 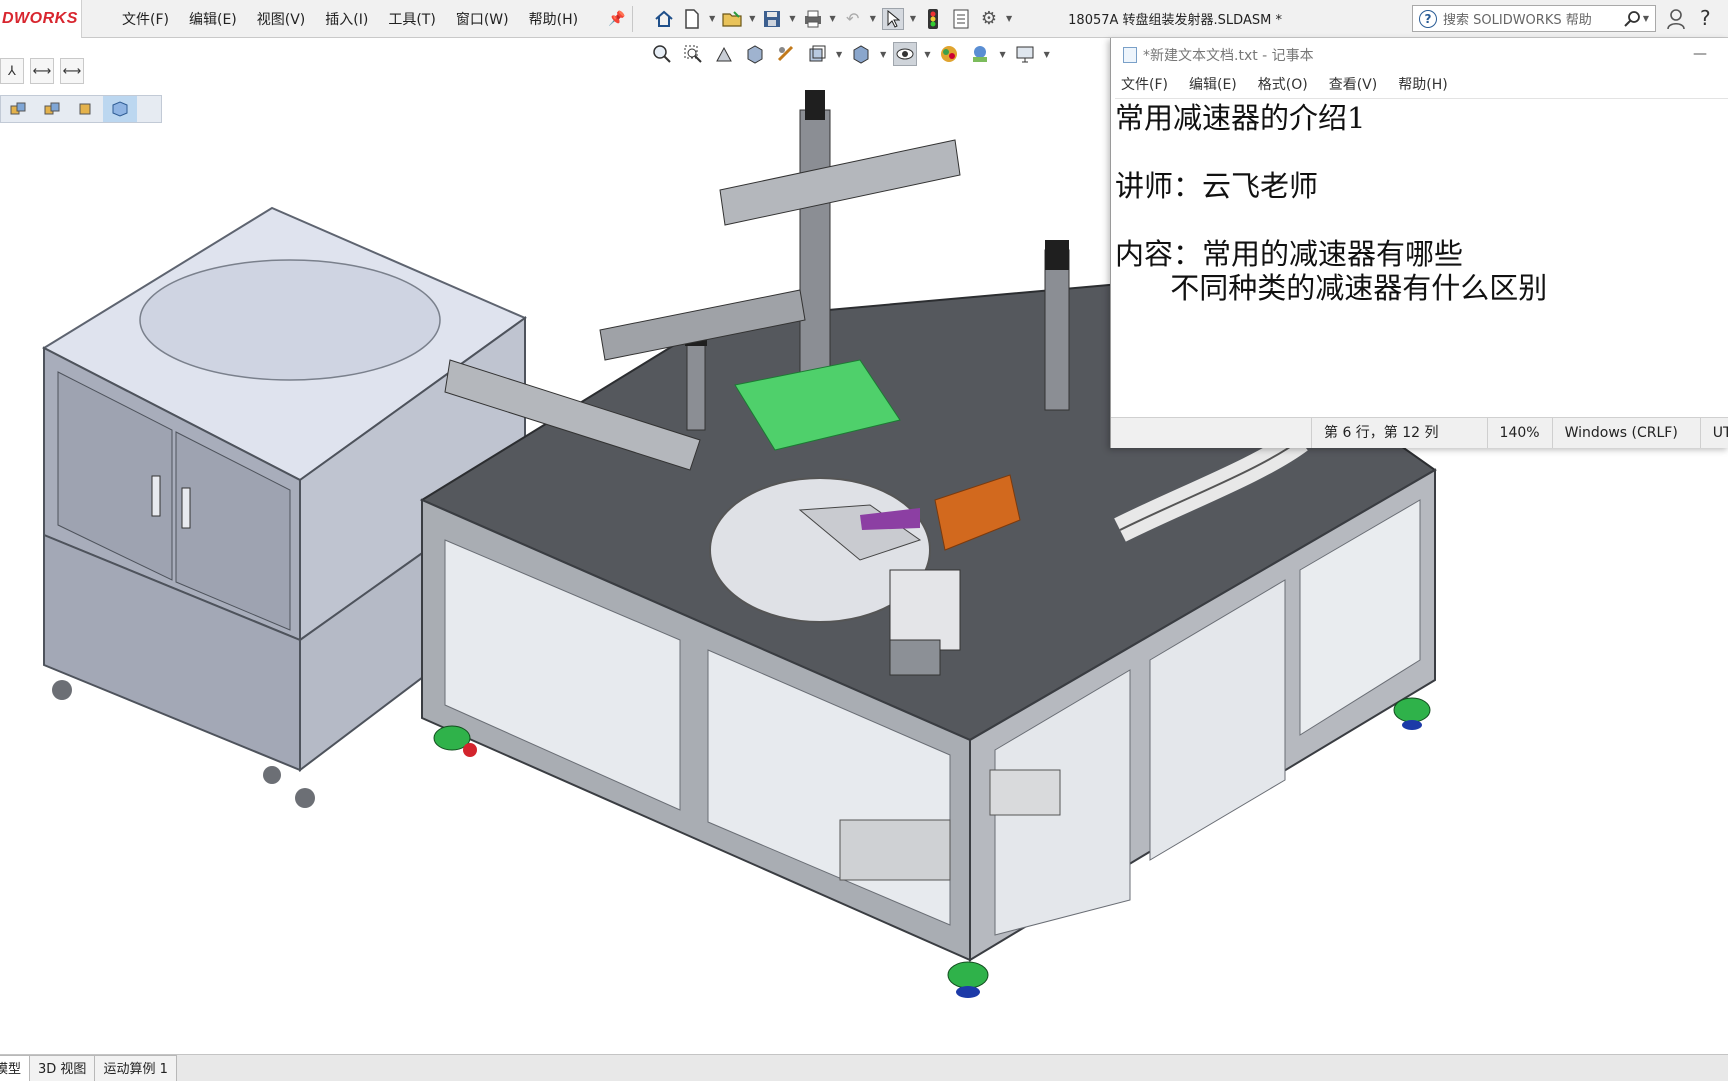 I want to click on undo-icon: ↶, so click(x=853, y=19).